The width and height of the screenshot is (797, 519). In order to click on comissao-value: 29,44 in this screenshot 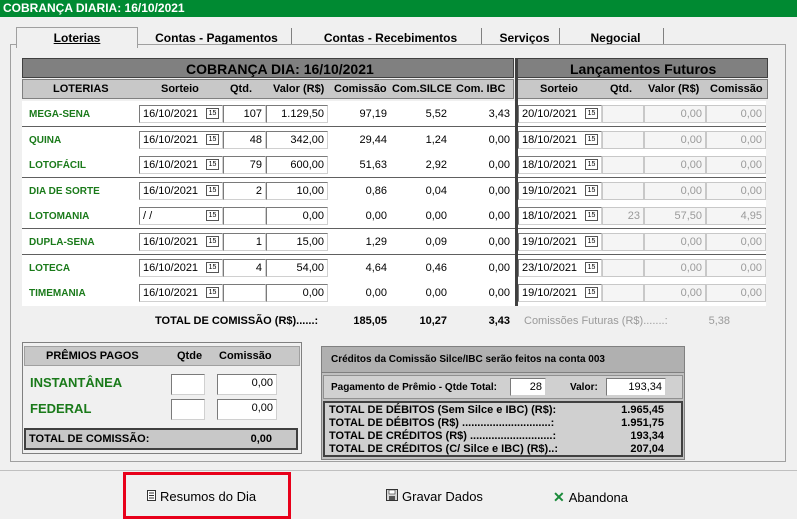, I will do `click(373, 140)`.